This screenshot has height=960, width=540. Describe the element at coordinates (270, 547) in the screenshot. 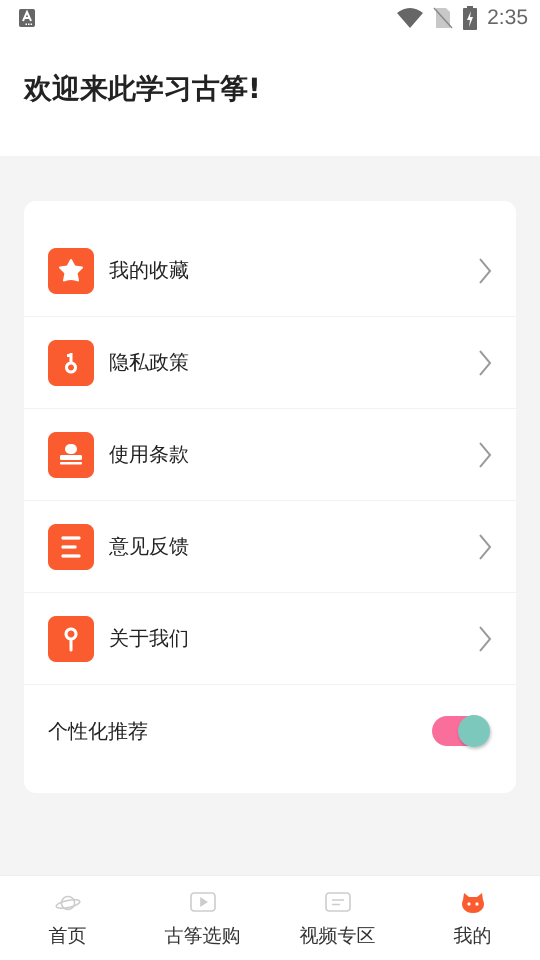

I see `menu-item: 意见反馈` at that location.